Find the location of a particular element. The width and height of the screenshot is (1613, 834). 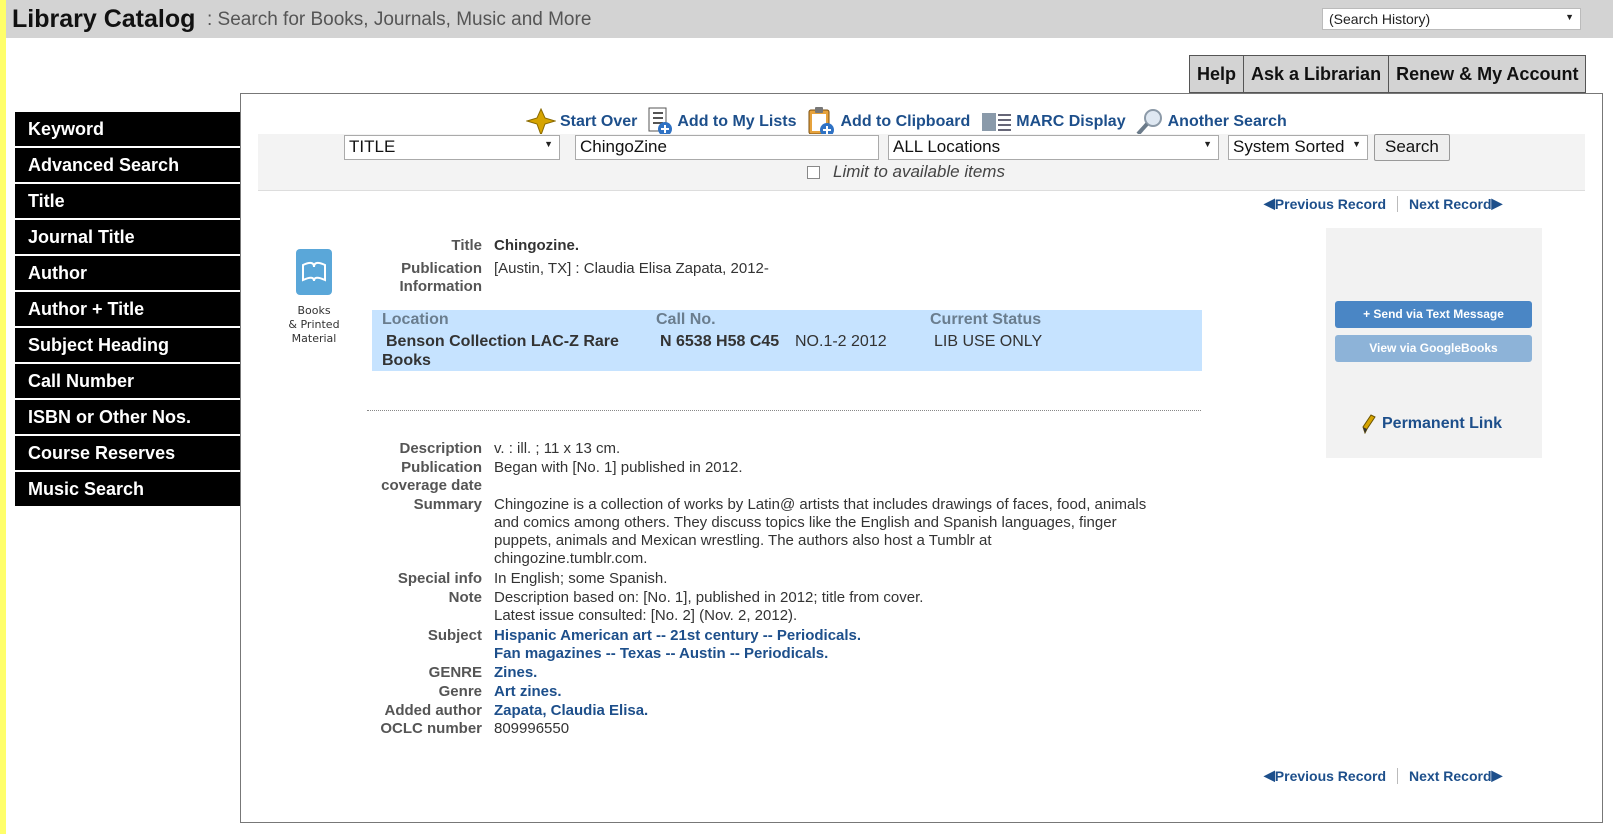

renew-account-link: Renew & My Account is located at coordinates (1486, 74).